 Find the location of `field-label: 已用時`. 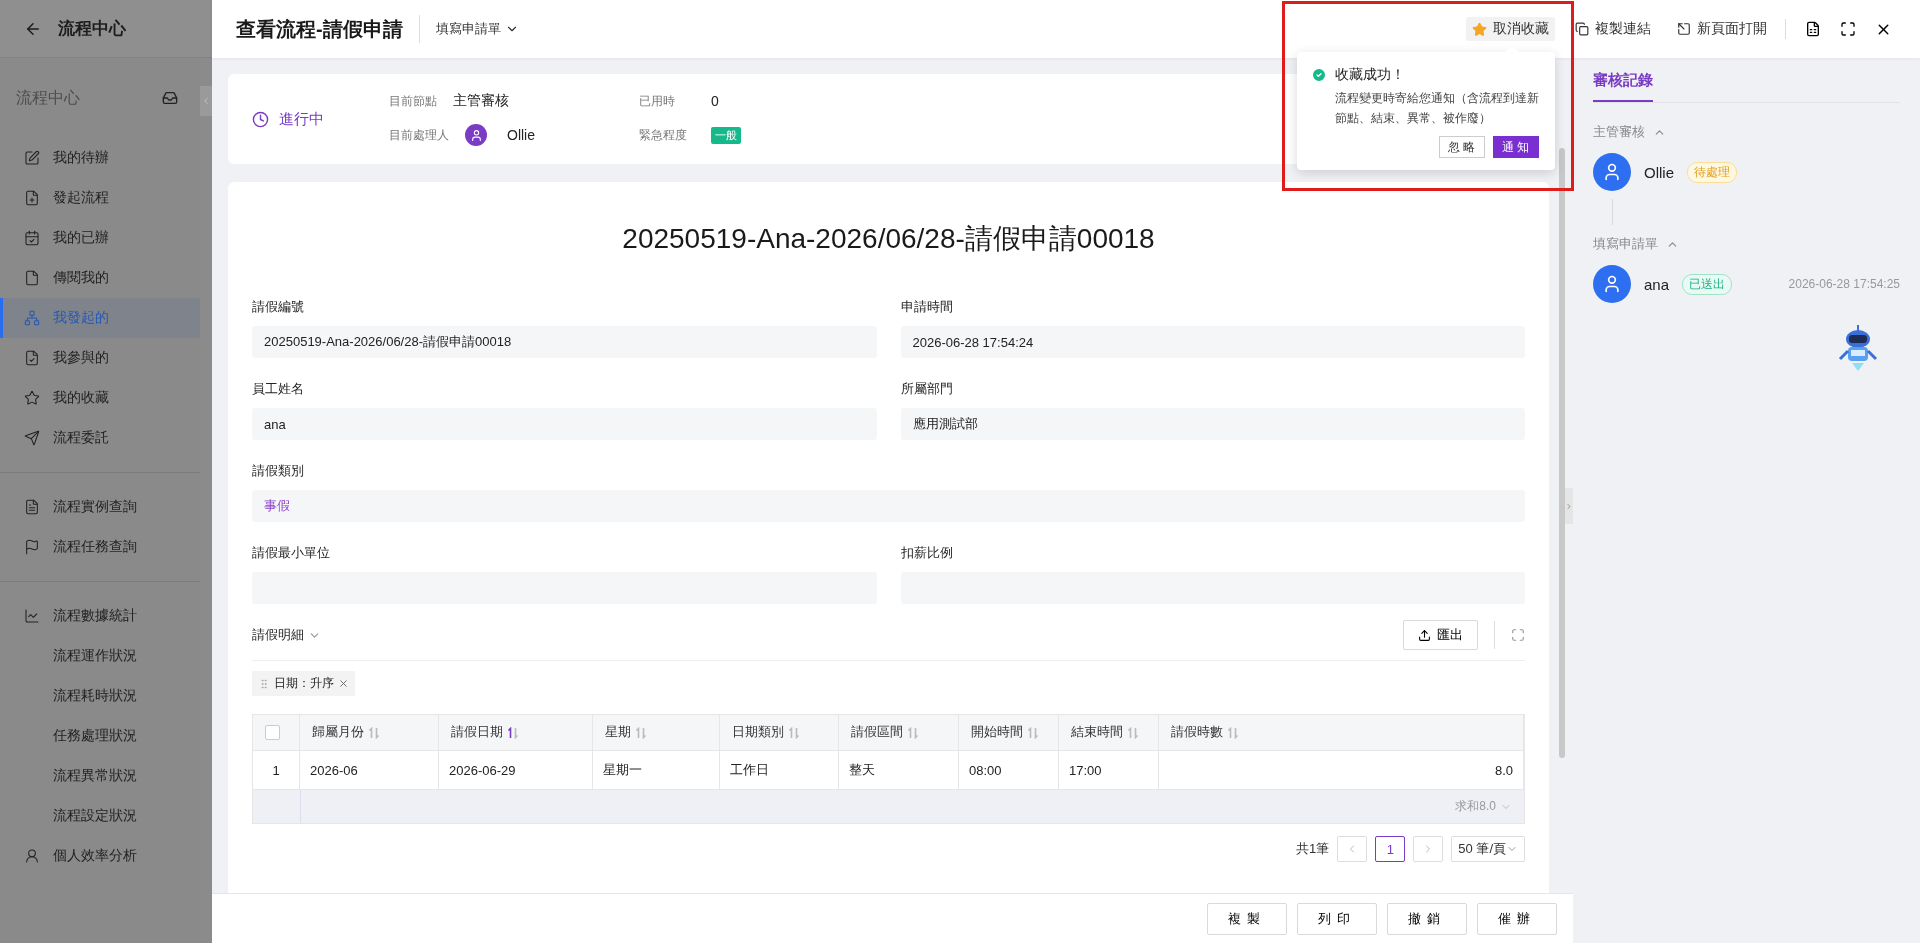

field-label: 已用時 is located at coordinates (657, 101).